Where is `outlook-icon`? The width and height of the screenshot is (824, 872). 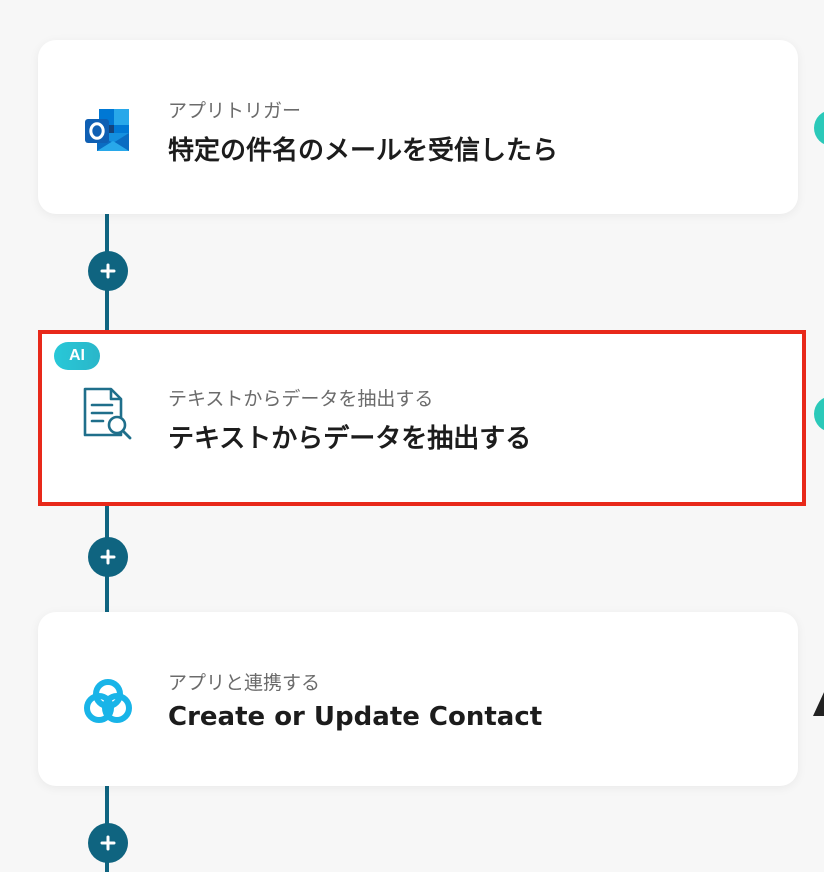
outlook-icon is located at coordinates (108, 130).